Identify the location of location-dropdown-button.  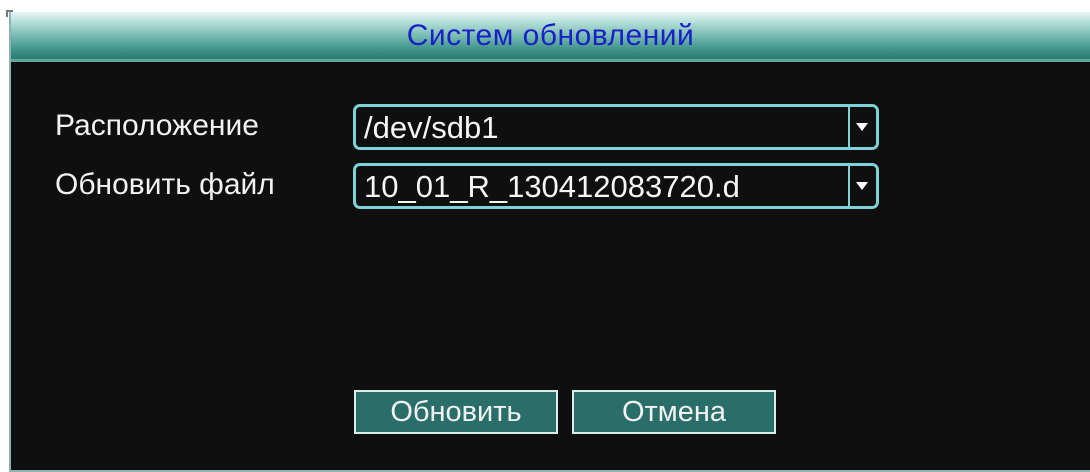
(862, 127).